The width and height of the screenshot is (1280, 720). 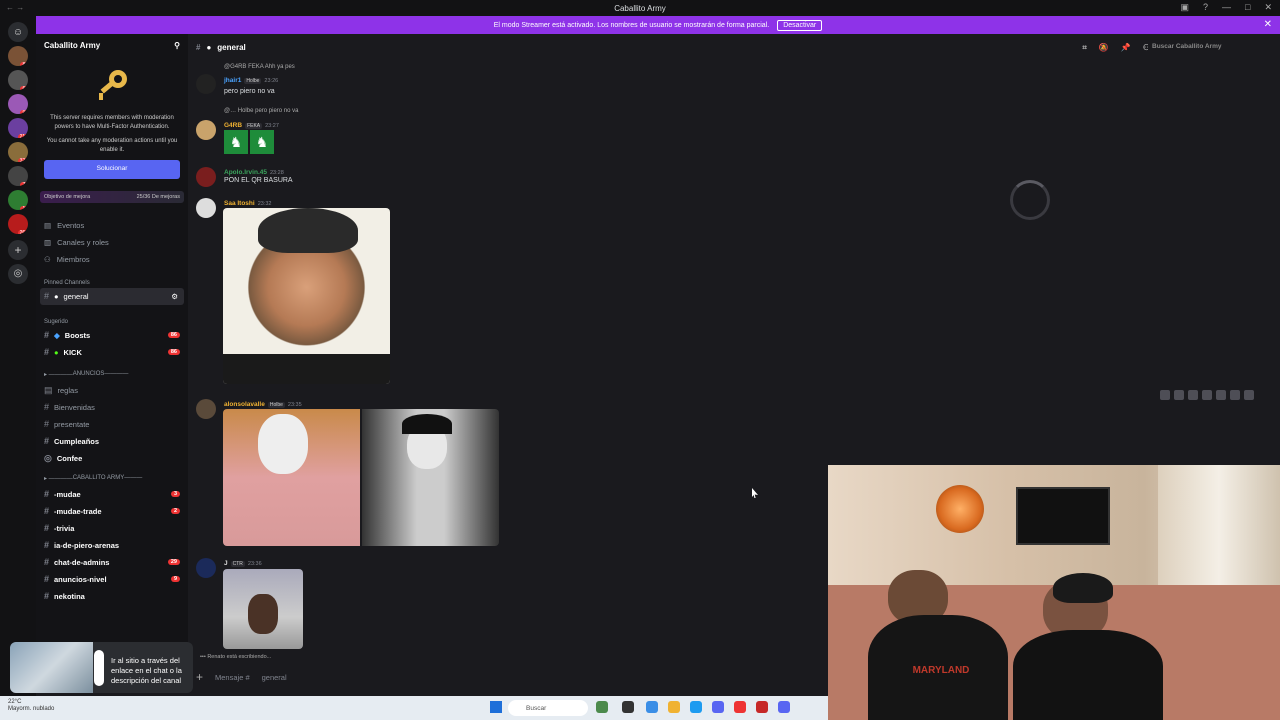 What do you see at coordinates (1104, 48) in the screenshot?
I see `mute-icon: 🔕` at bounding box center [1104, 48].